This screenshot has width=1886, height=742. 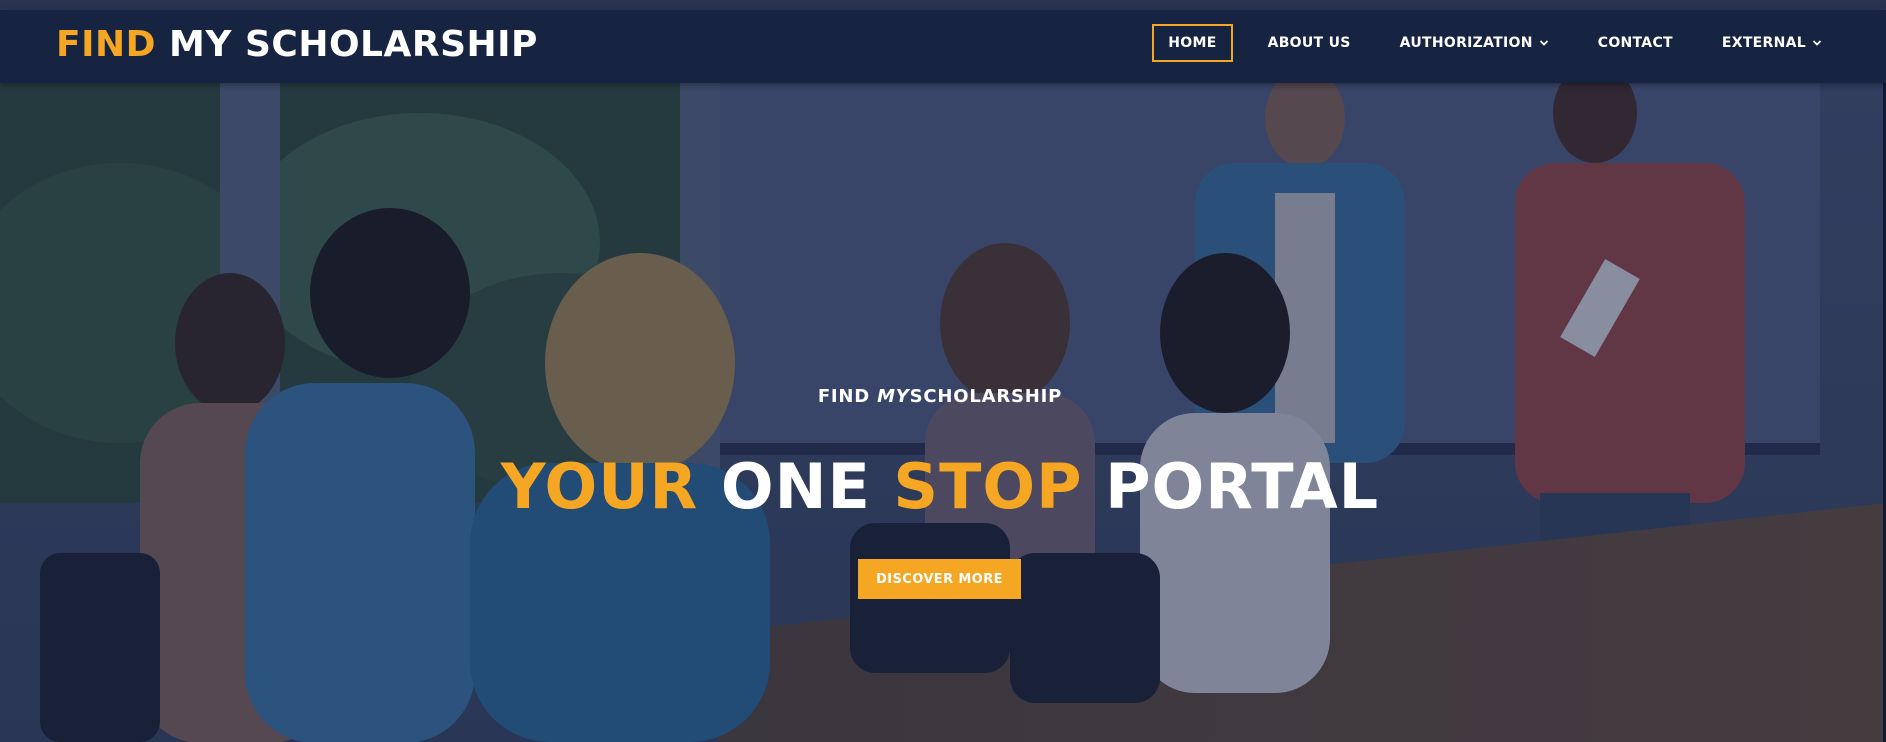 I want to click on nav-item-about-us: ABOUT US, so click(x=1309, y=43).